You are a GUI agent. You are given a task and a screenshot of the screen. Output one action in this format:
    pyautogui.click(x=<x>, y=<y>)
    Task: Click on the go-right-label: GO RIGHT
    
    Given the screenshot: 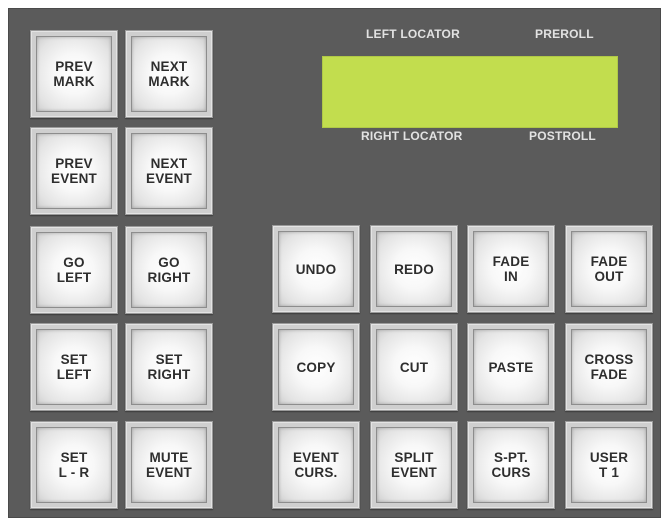 What is the action you would take?
    pyautogui.click(x=169, y=270)
    